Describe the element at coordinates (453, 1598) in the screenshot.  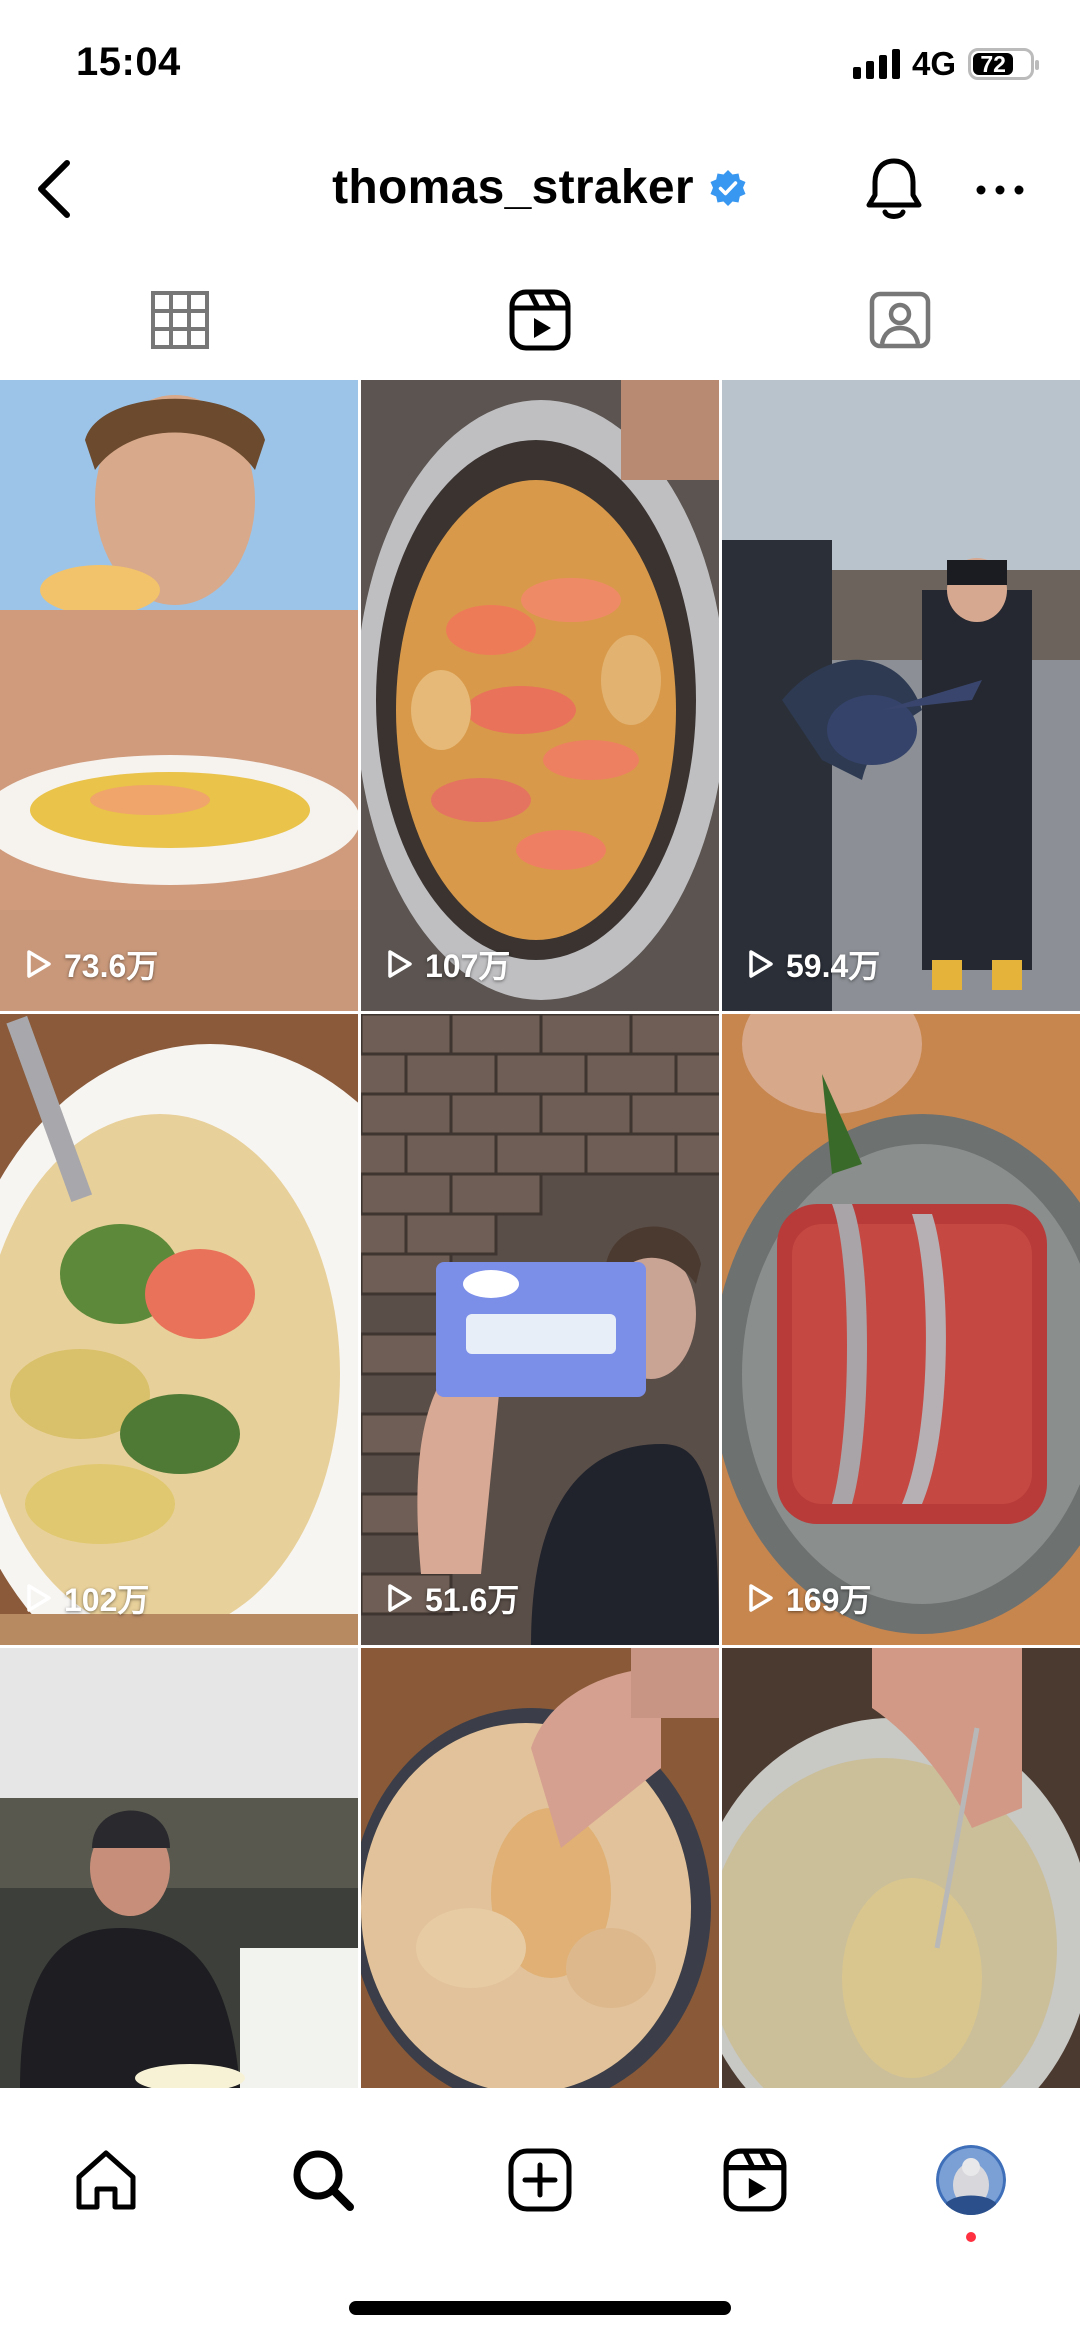
I see `view-count: 51.6万` at that location.